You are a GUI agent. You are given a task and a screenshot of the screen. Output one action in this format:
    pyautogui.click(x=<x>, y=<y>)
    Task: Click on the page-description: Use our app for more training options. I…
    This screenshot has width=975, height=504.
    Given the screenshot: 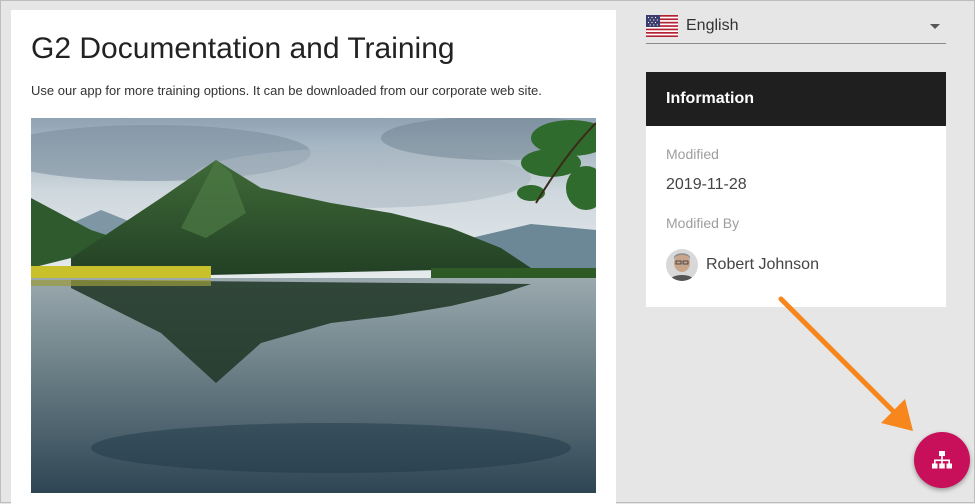 What is the action you would take?
    pyautogui.click(x=286, y=90)
    